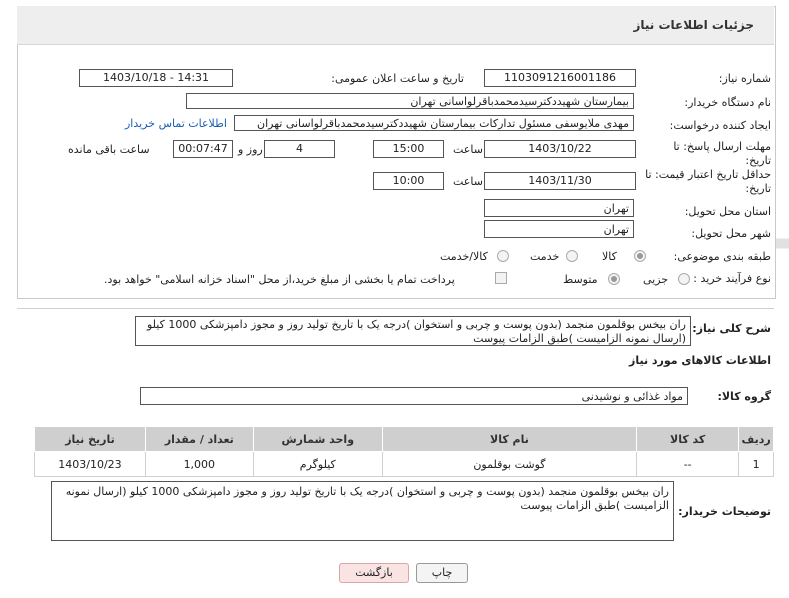 The height and width of the screenshot is (598, 789). What do you see at coordinates (109, 149) in the screenshot?
I see `remaining-label: ساعت باقی مانده` at bounding box center [109, 149].